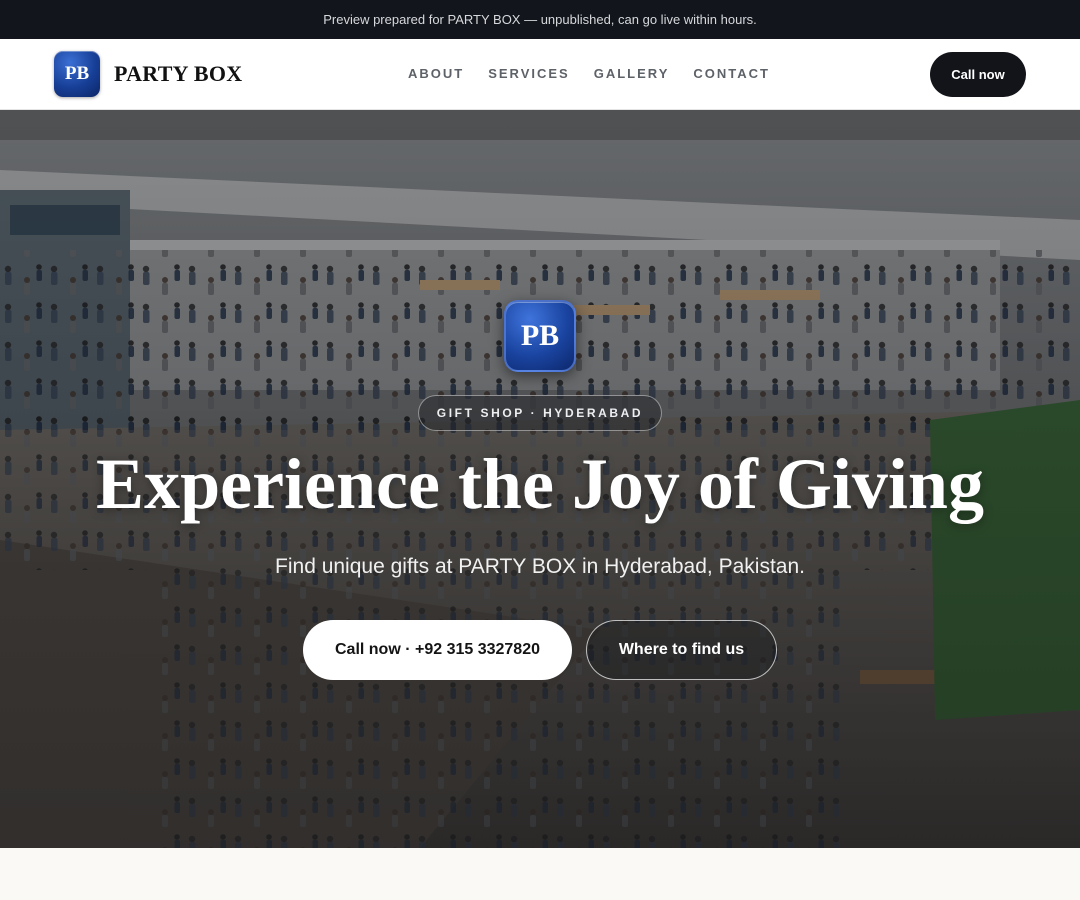 This screenshot has height=900, width=1080. I want to click on hero-logo-icon: PB, so click(540, 336).